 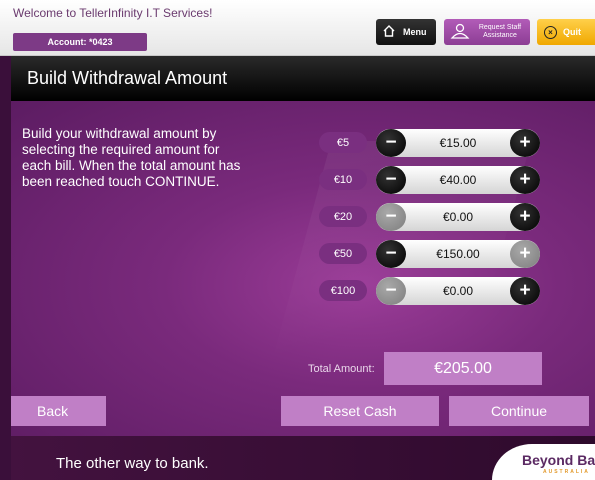 I want to click on brand-logo: Beyond Bank AUSTRALIA, so click(x=543, y=462).